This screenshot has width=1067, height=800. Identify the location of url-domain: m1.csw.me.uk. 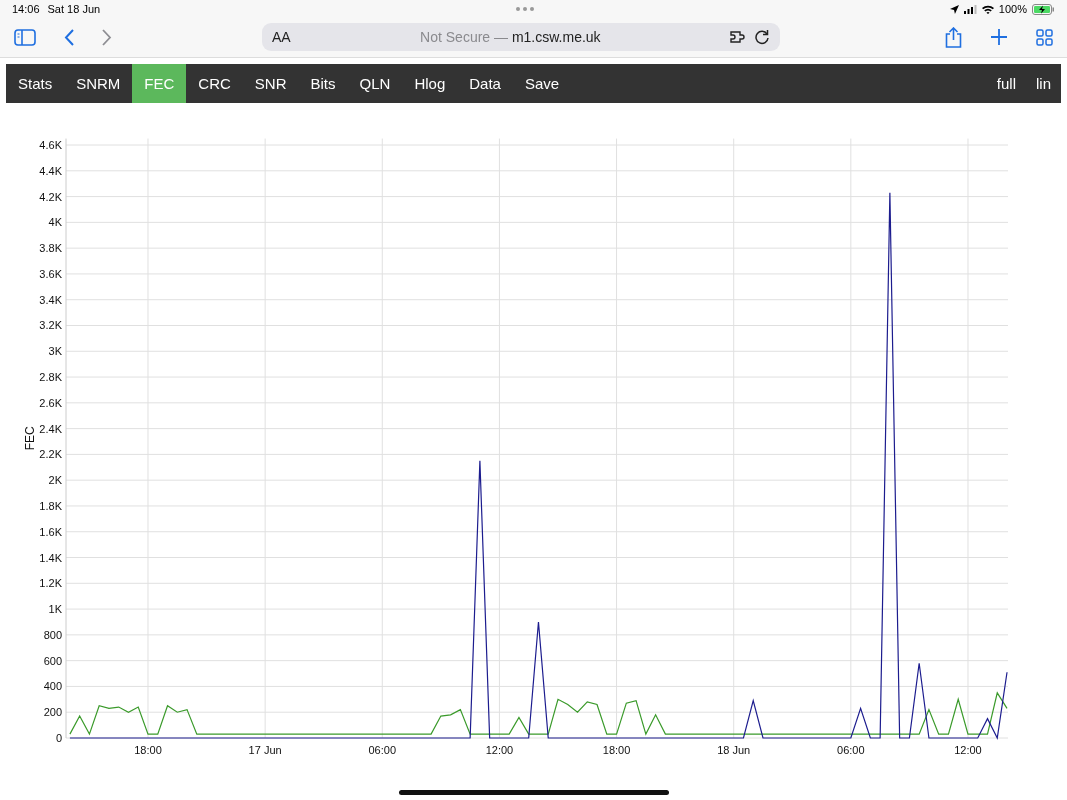
(556, 37).